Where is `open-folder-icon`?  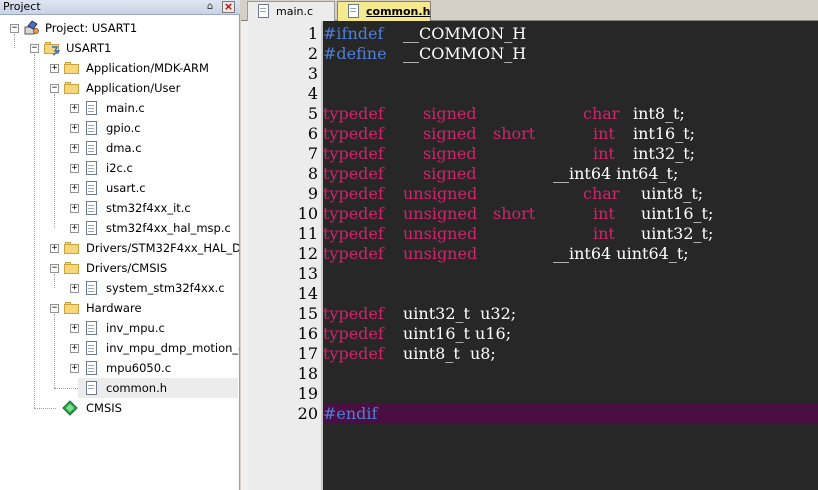 open-folder-icon is located at coordinates (72, 308).